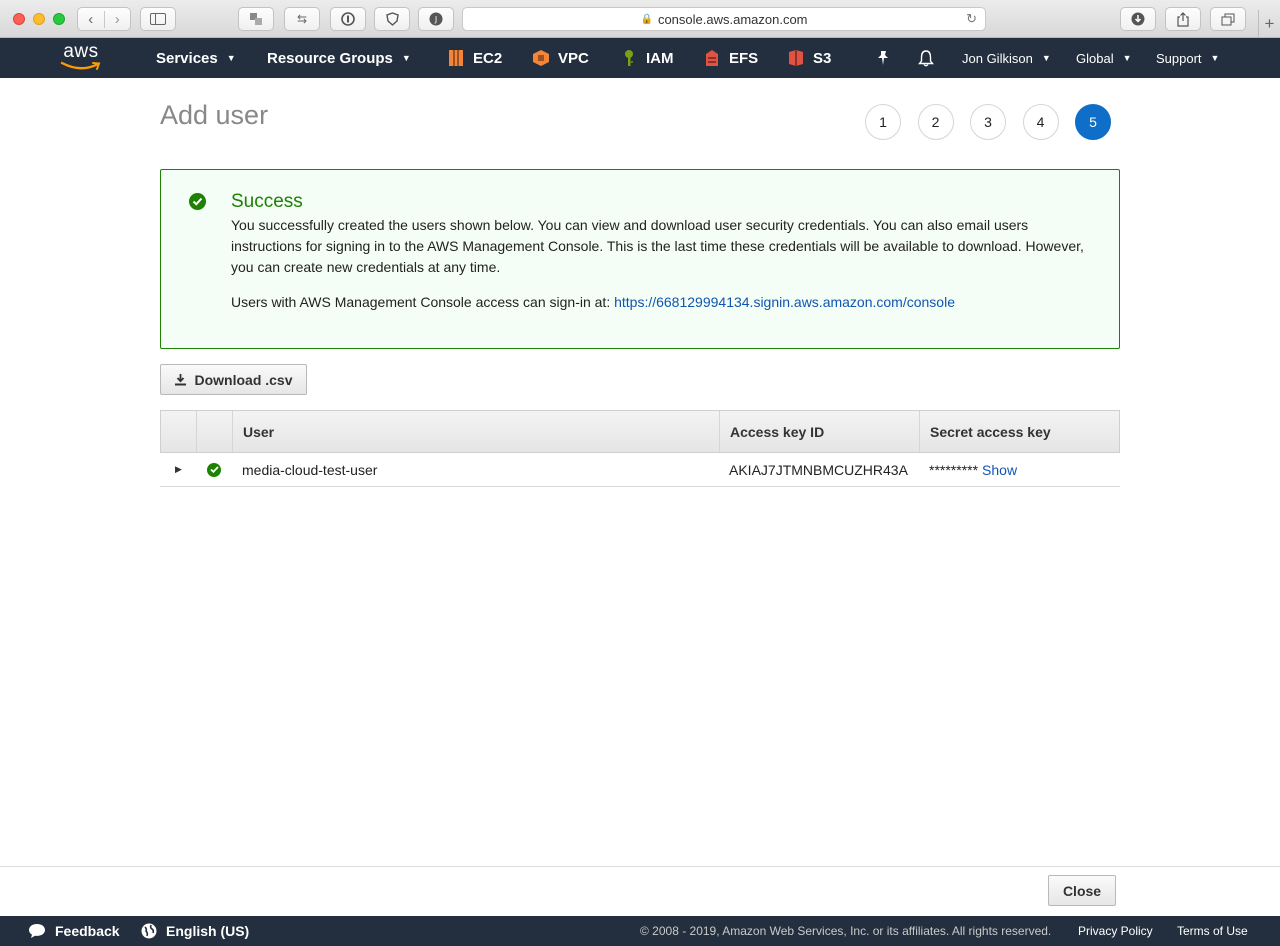 The width and height of the screenshot is (1280, 946). I want to click on shortcut-label: VPC, so click(573, 58).